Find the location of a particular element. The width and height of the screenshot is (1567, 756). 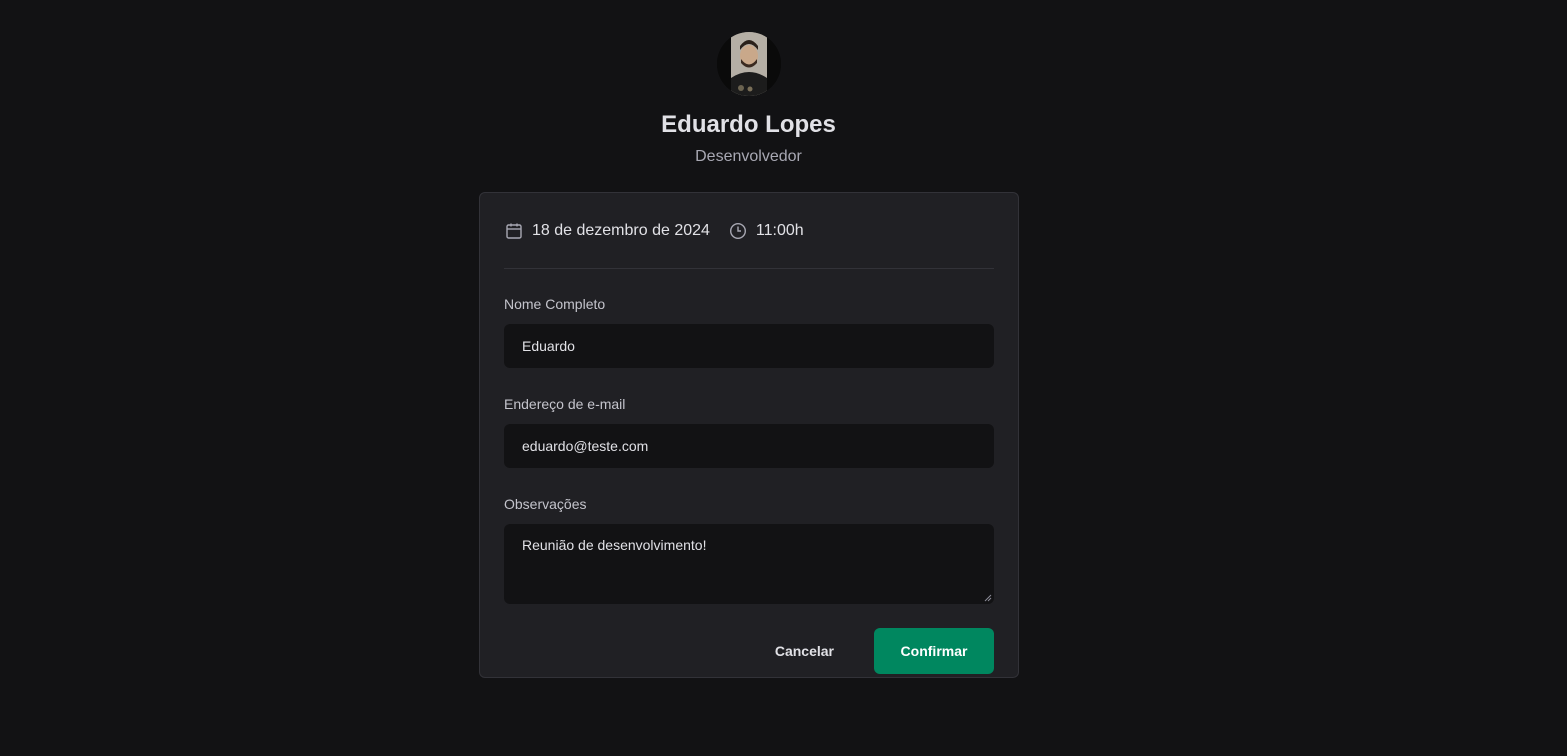

schedule-time: 11:00h is located at coordinates (766, 231).